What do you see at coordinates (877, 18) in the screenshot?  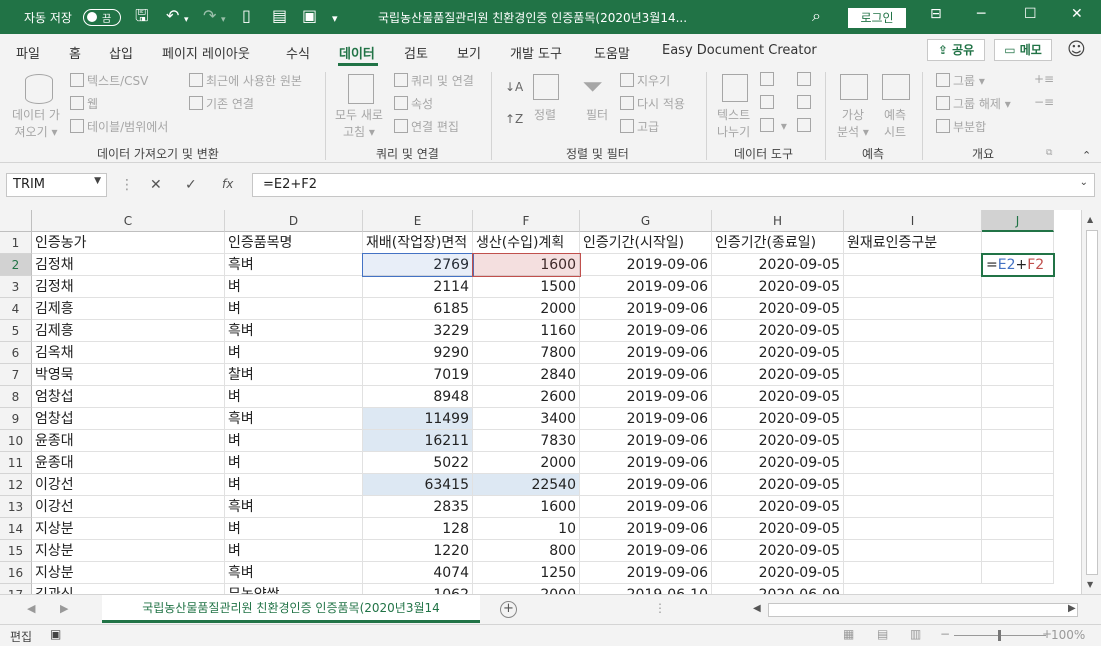 I see `login-button: 로그인` at bounding box center [877, 18].